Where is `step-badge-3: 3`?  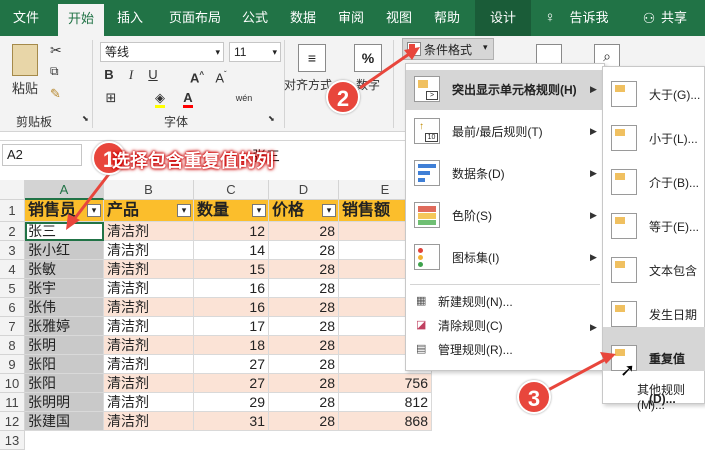 step-badge-3: 3 is located at coordinates (534, 397).